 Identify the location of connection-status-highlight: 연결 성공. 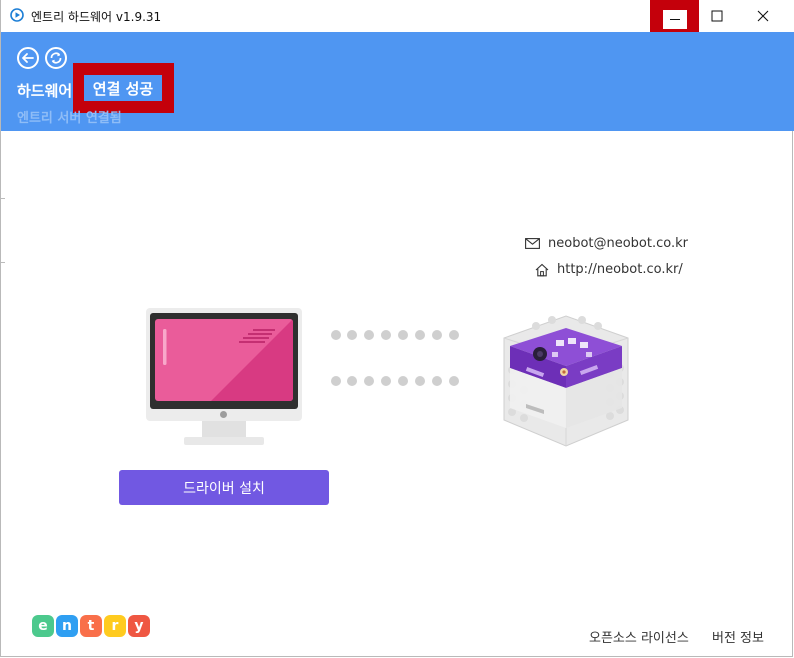
(123, 88).